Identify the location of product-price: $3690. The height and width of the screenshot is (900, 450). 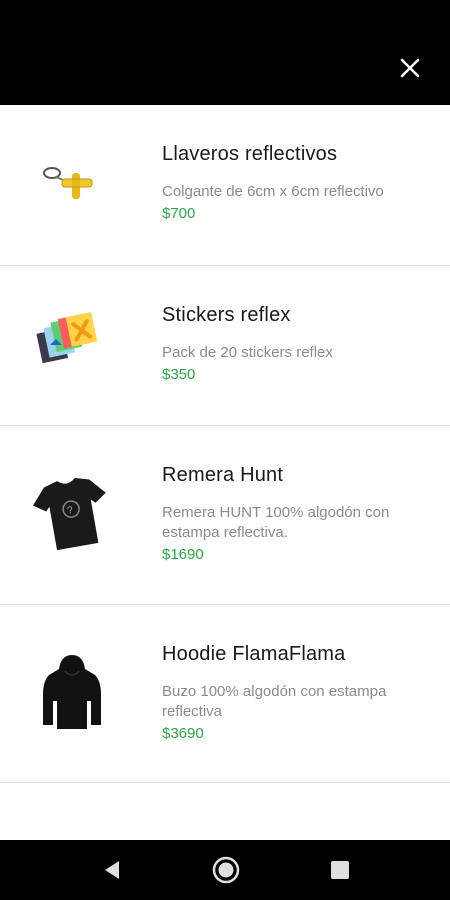
(183, 733).